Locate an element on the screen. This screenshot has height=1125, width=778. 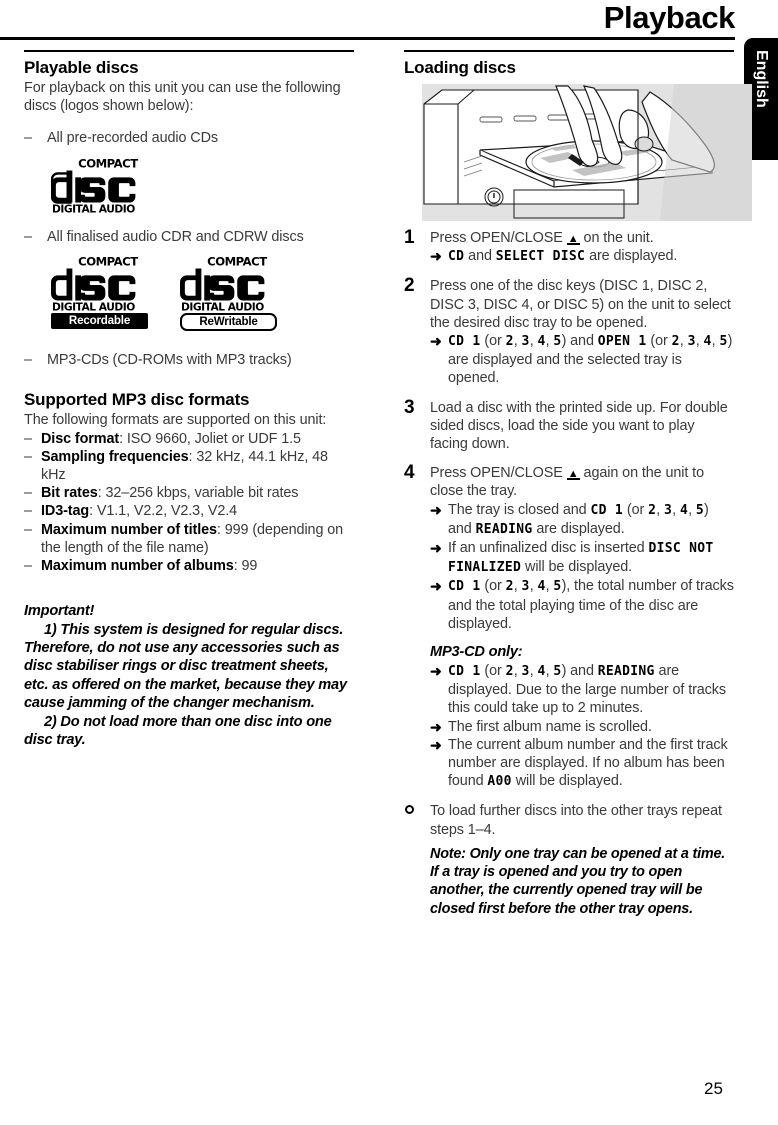
format-value: : V1.1, V2.2, V2.3, V2.4 is located at coordinates (163, 511).